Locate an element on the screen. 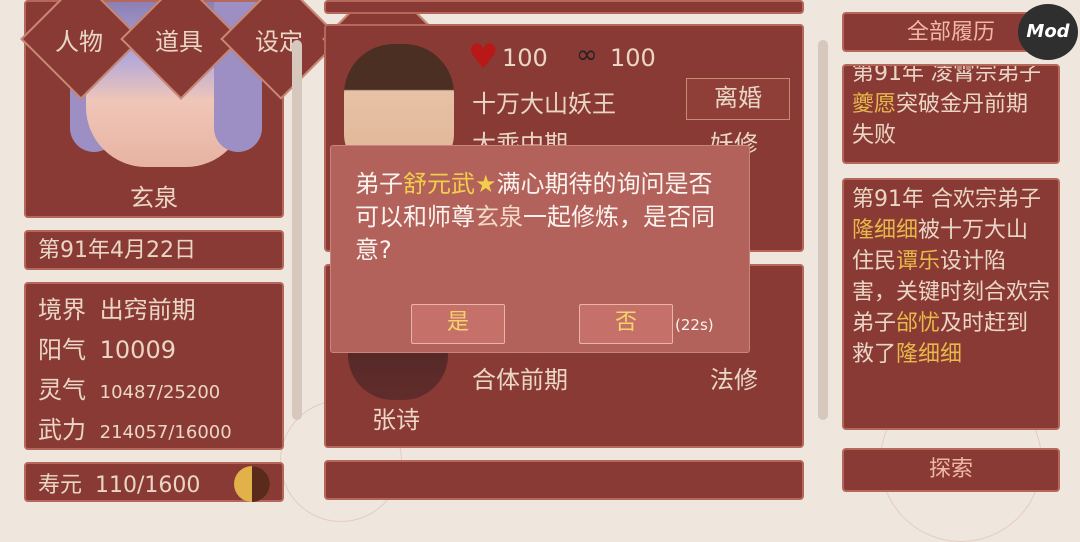  history-person: 邰忧 is located at coordinates (918, 323).